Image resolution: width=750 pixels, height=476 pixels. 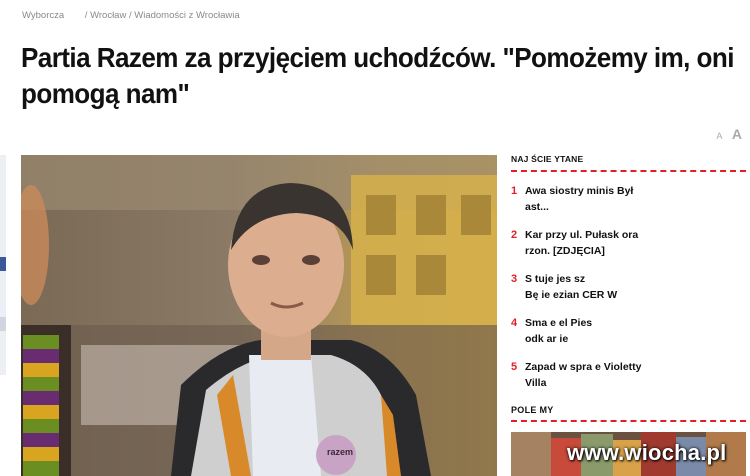 What do you see at coordinates (536, 383) in the screenshot?
I see `list-item-line2: Villa` at bounding box center [536, 383].